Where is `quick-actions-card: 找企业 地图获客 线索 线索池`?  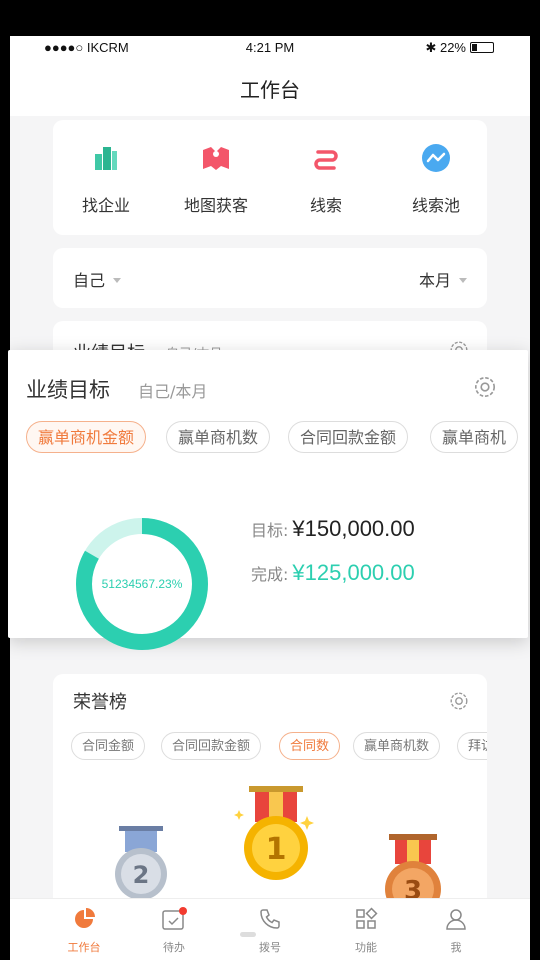
quick-actions-card: 找企业 地图获客 线索 线索池 is located at coordinates (270, 177).